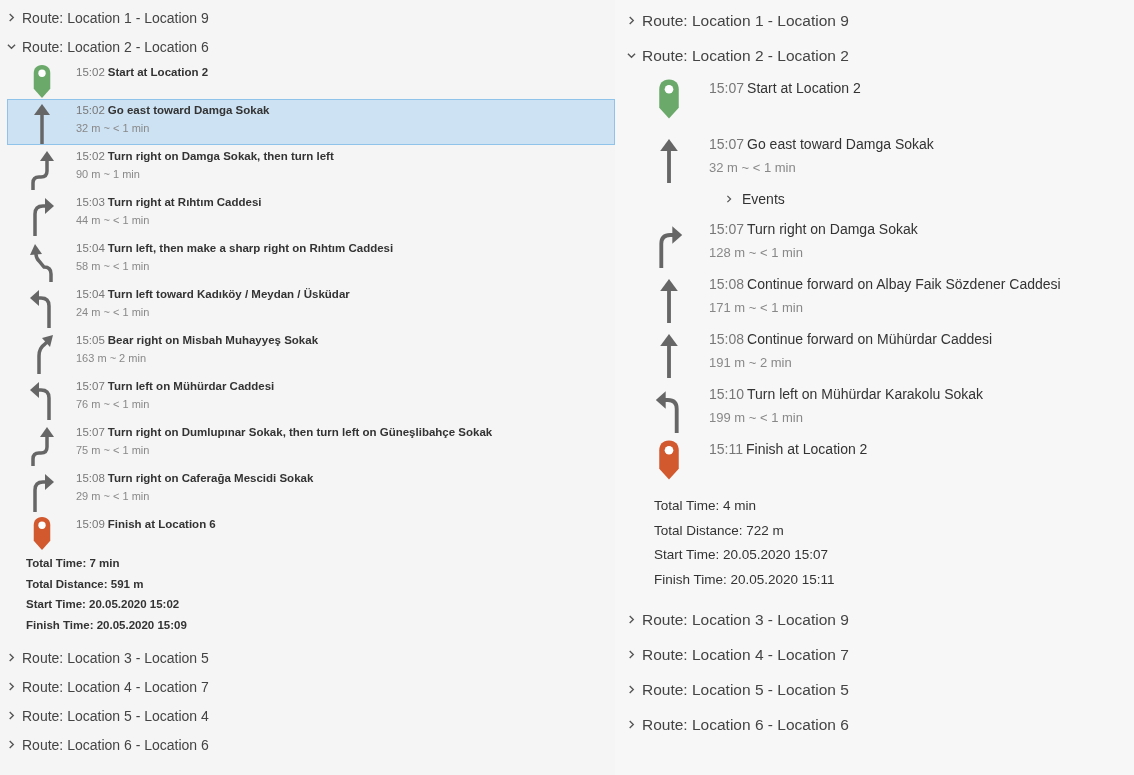 The image size is (1134, 775). What do you see at coordinates (311, 444) in the screenshot?
I see `step-row: 15:07 Turn right on Dumlupınar Sokak, then turn left on Güneşlibahçe Sokak 75 m ~ < 1 min` at bounding box center [311, 444].